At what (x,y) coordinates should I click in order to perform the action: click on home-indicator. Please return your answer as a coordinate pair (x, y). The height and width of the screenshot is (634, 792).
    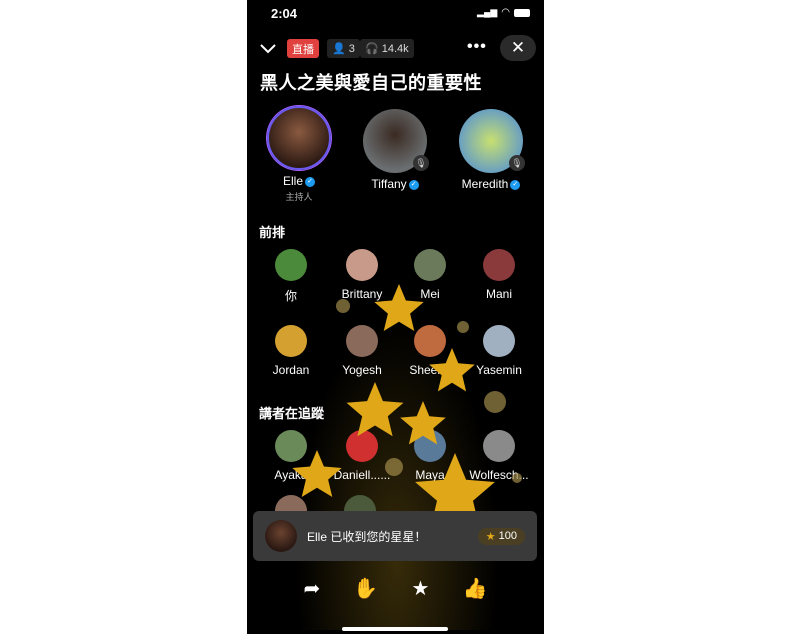
    Looking at the image, I should click on (395, 629).